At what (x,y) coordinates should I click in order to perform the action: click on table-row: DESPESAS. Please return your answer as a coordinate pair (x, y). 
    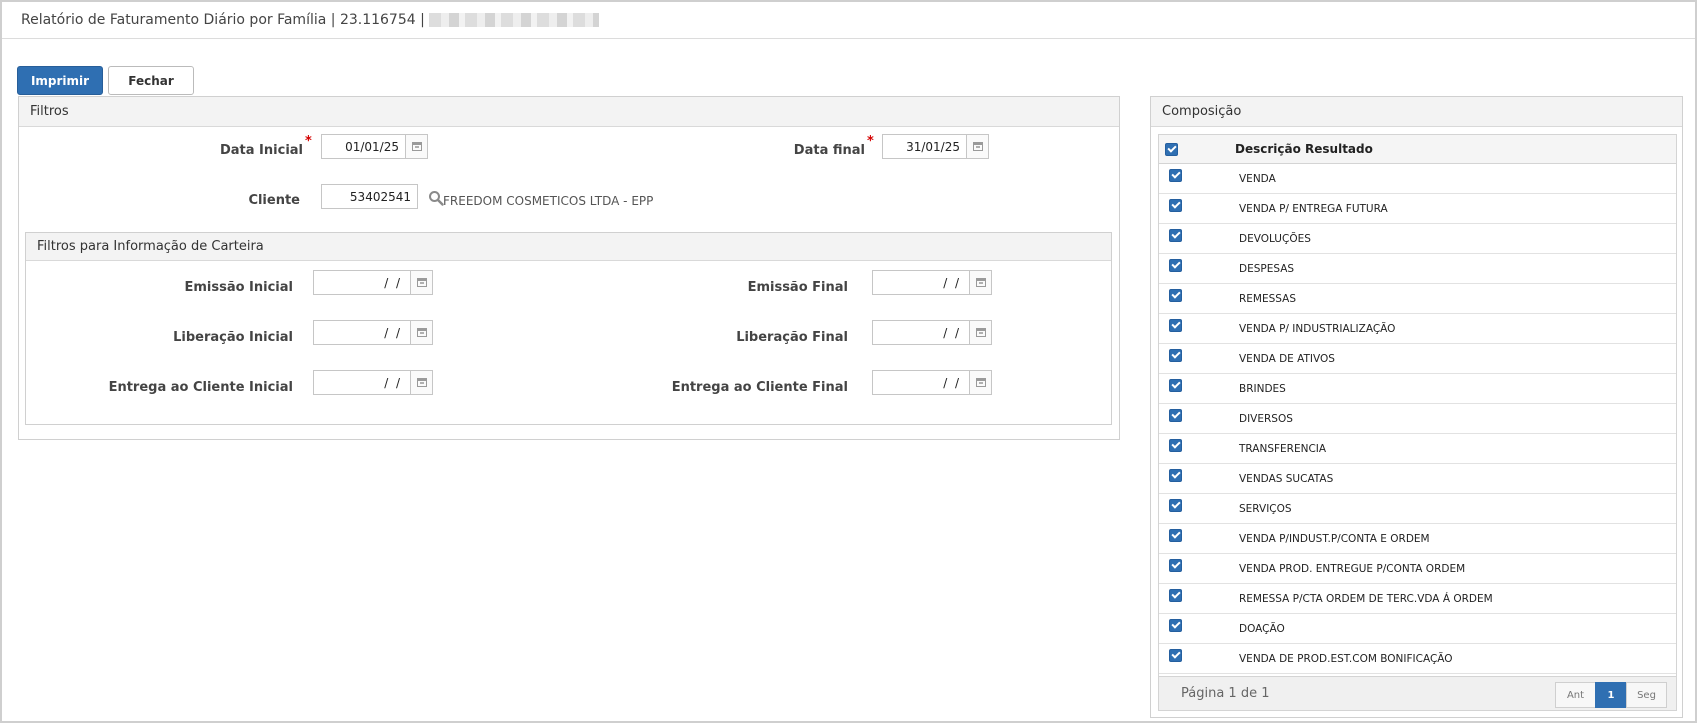
    Looking at the image, I should click on (1417, 269).